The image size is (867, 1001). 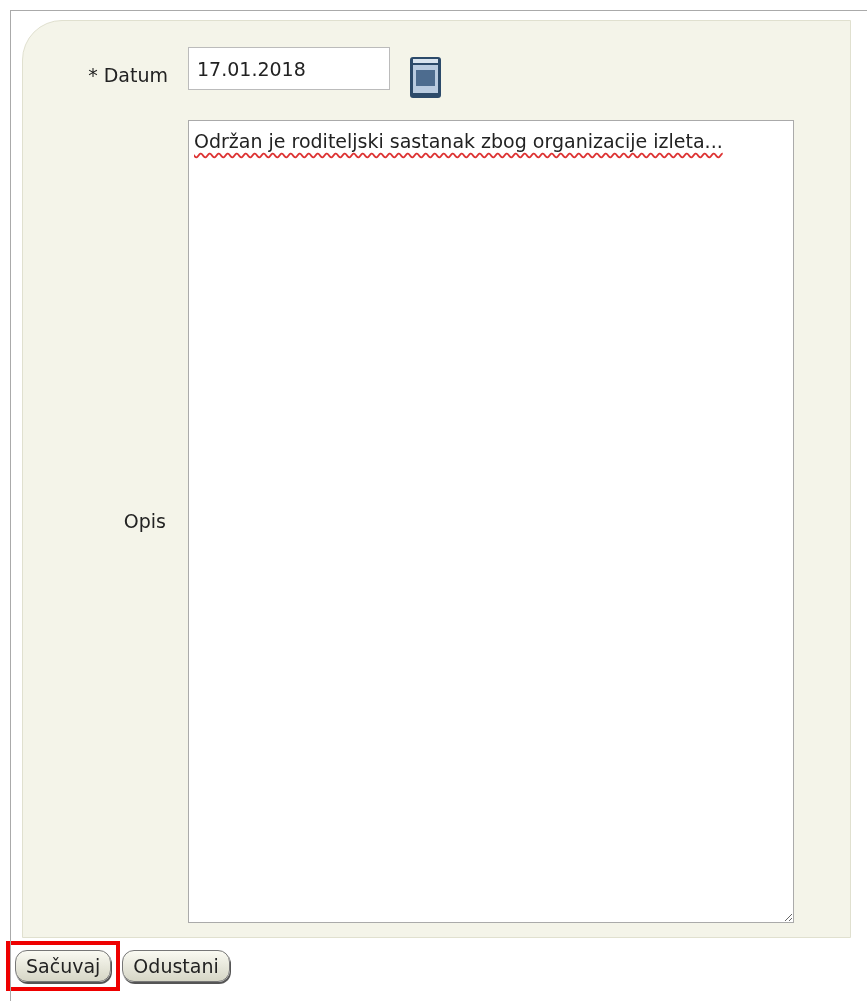 I want to click on calendar-icon, so click(x=425, y=77).